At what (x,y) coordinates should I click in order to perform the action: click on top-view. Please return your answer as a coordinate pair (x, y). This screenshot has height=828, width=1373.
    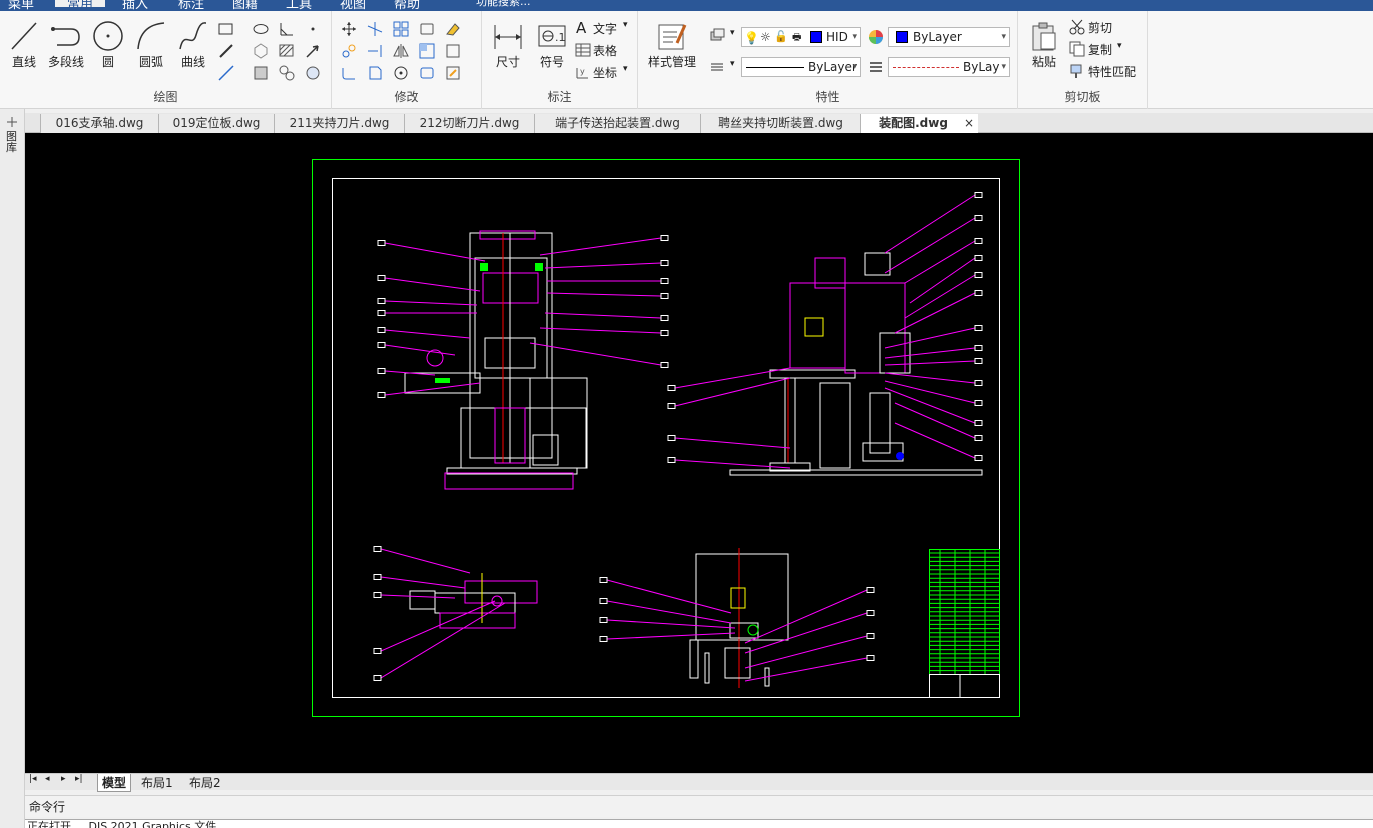
    Looking at the image, I should click on (473, 601).